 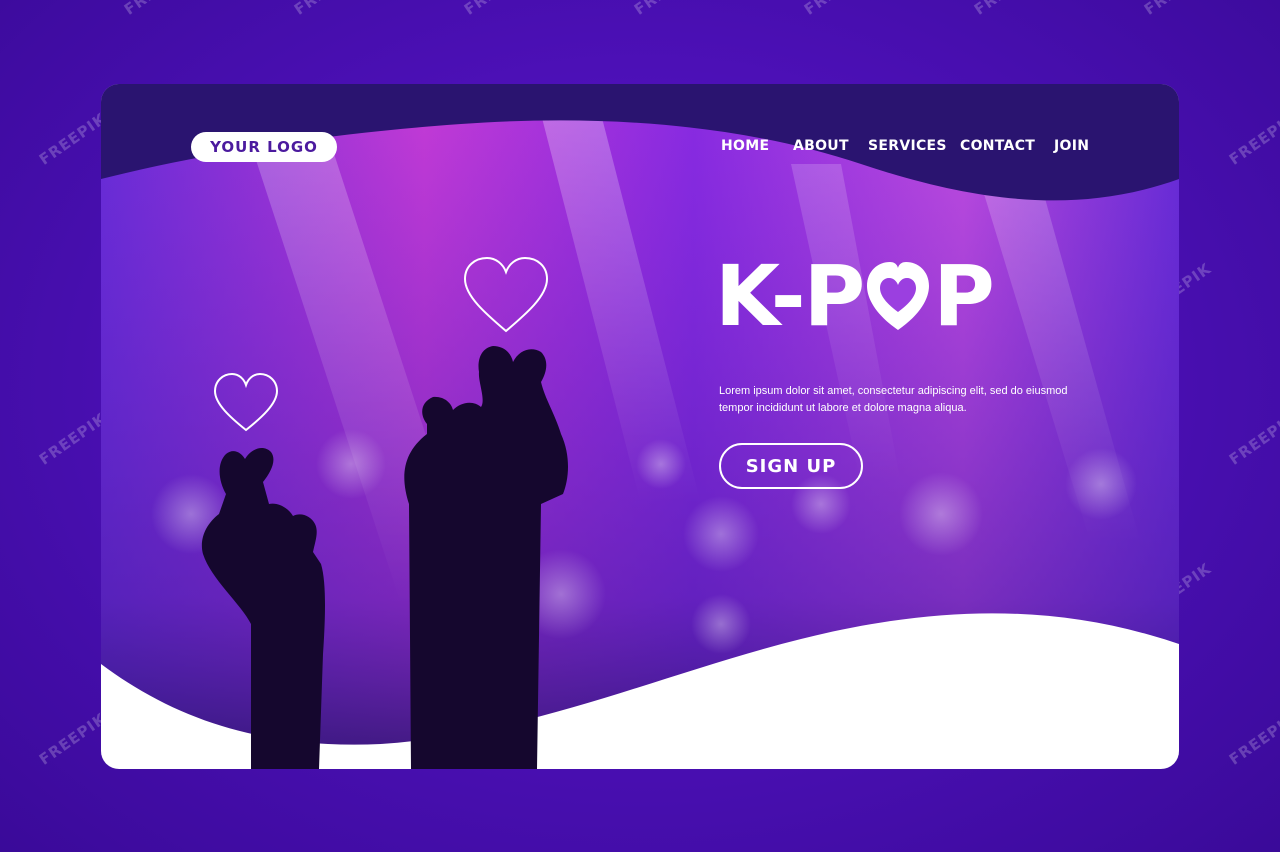 What do you see at coordinates (997, 146) in the screenshot?
I see `nav-contact: CONTACT` at bounding box center [997, 146].